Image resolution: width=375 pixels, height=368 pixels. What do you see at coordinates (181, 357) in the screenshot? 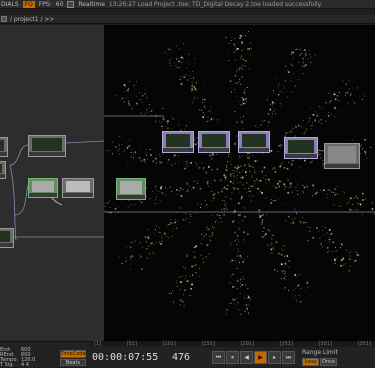
I see `frame-display: 476` at bounding box center [181, 357].